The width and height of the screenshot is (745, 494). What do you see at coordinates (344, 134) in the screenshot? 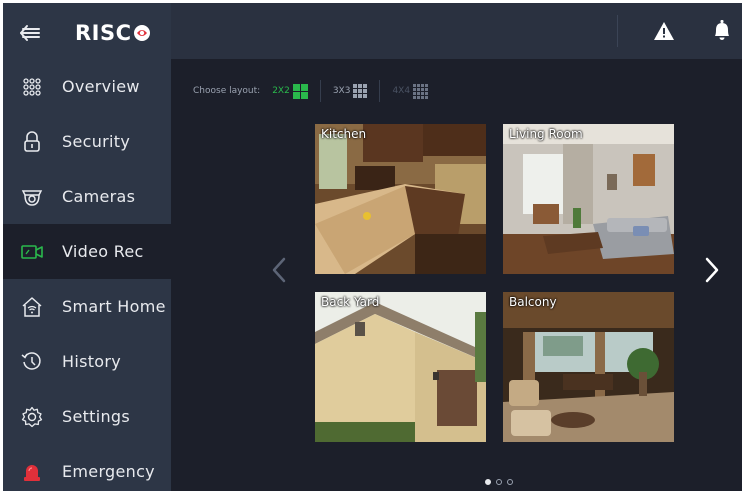
I see `camera-name: Kitchen` at bounding box center [344, 134].